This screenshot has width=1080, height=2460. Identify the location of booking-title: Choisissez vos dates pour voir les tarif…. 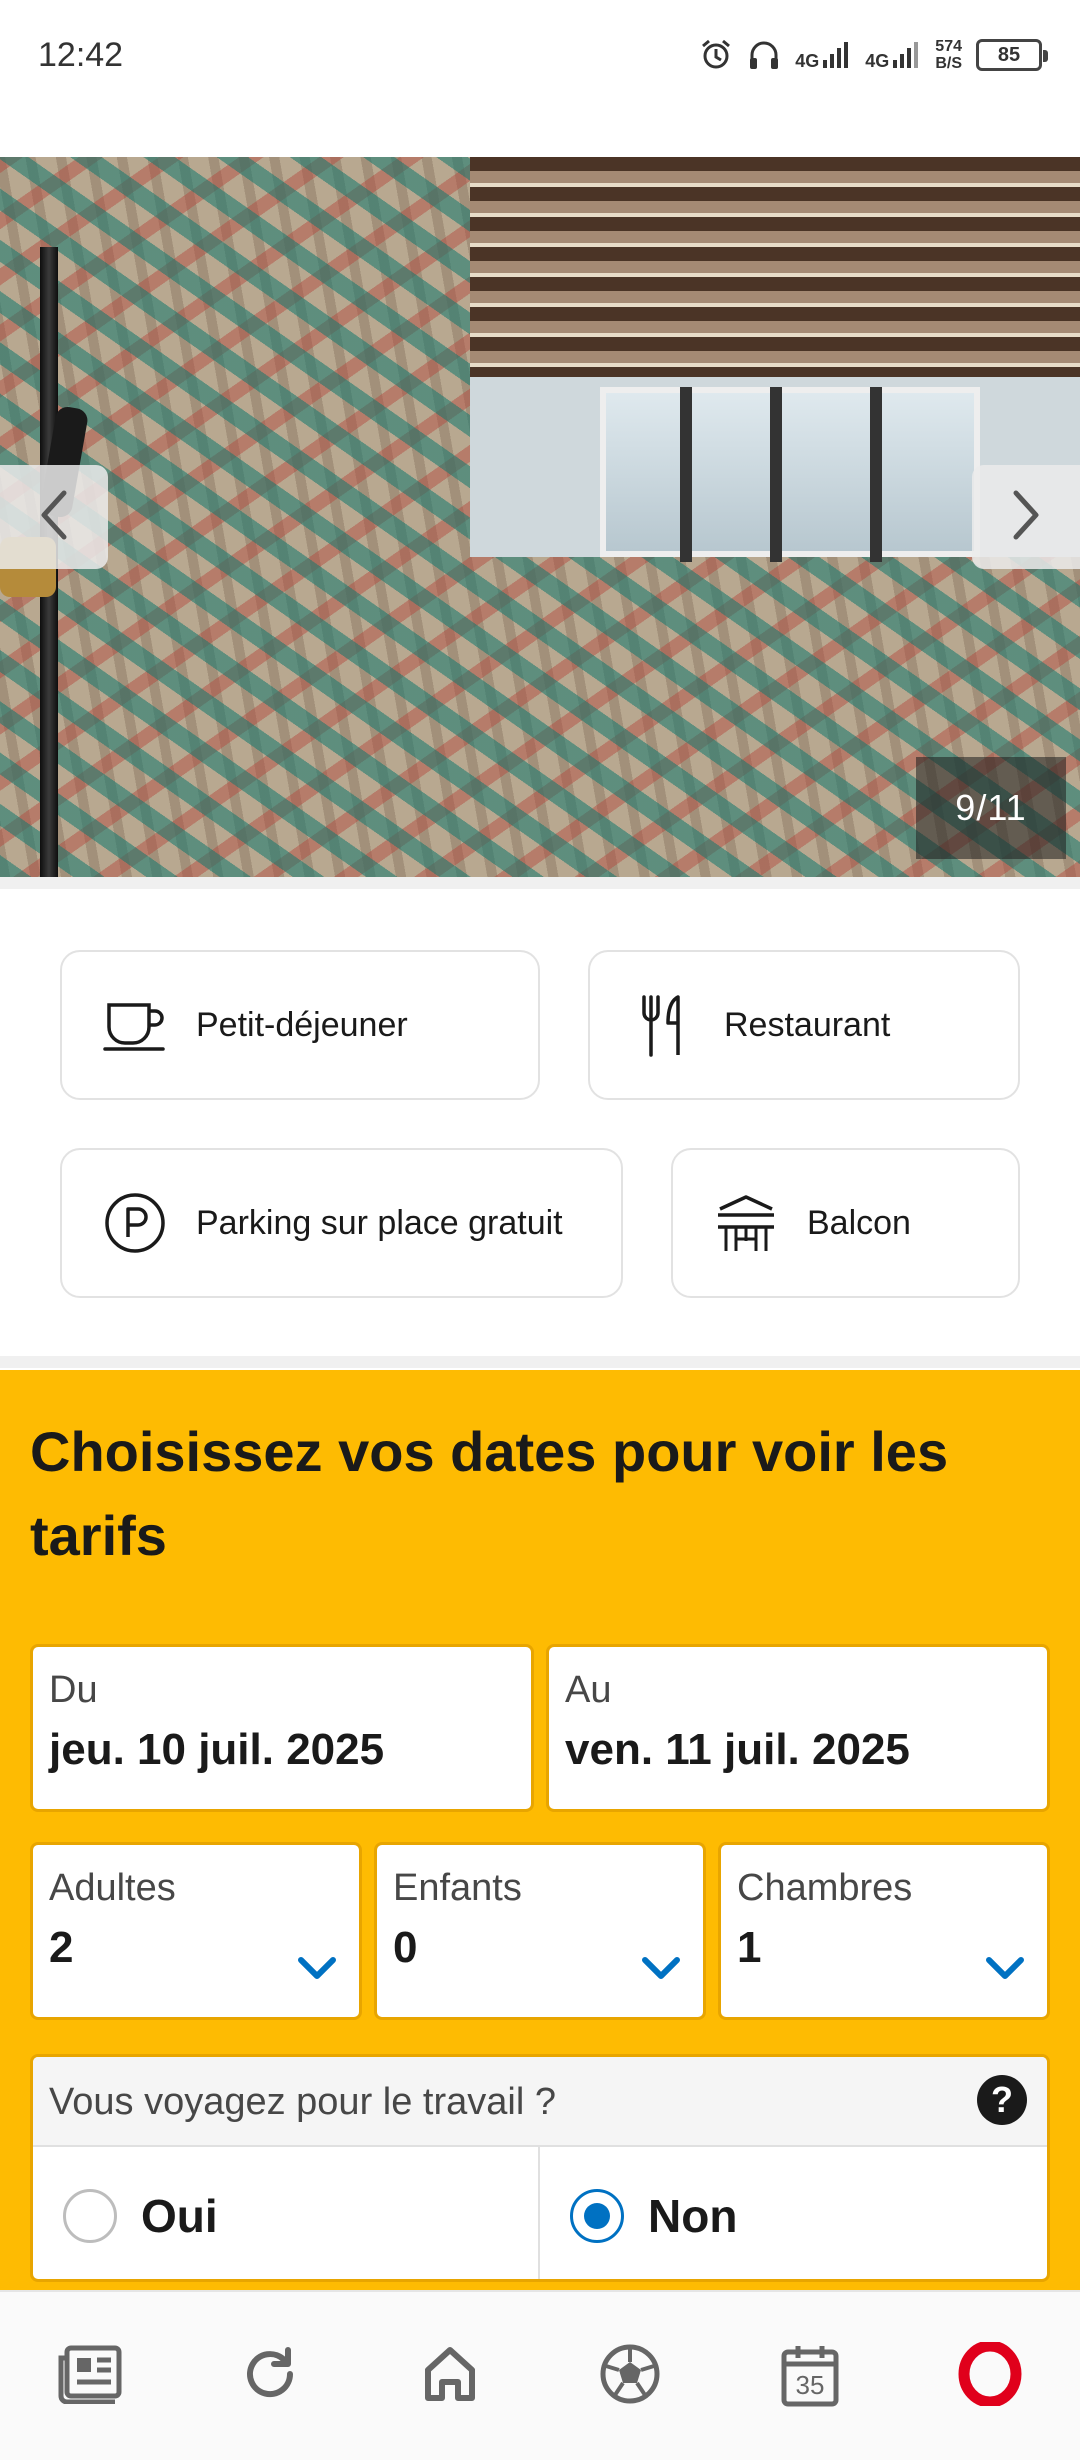
(489, 1493).